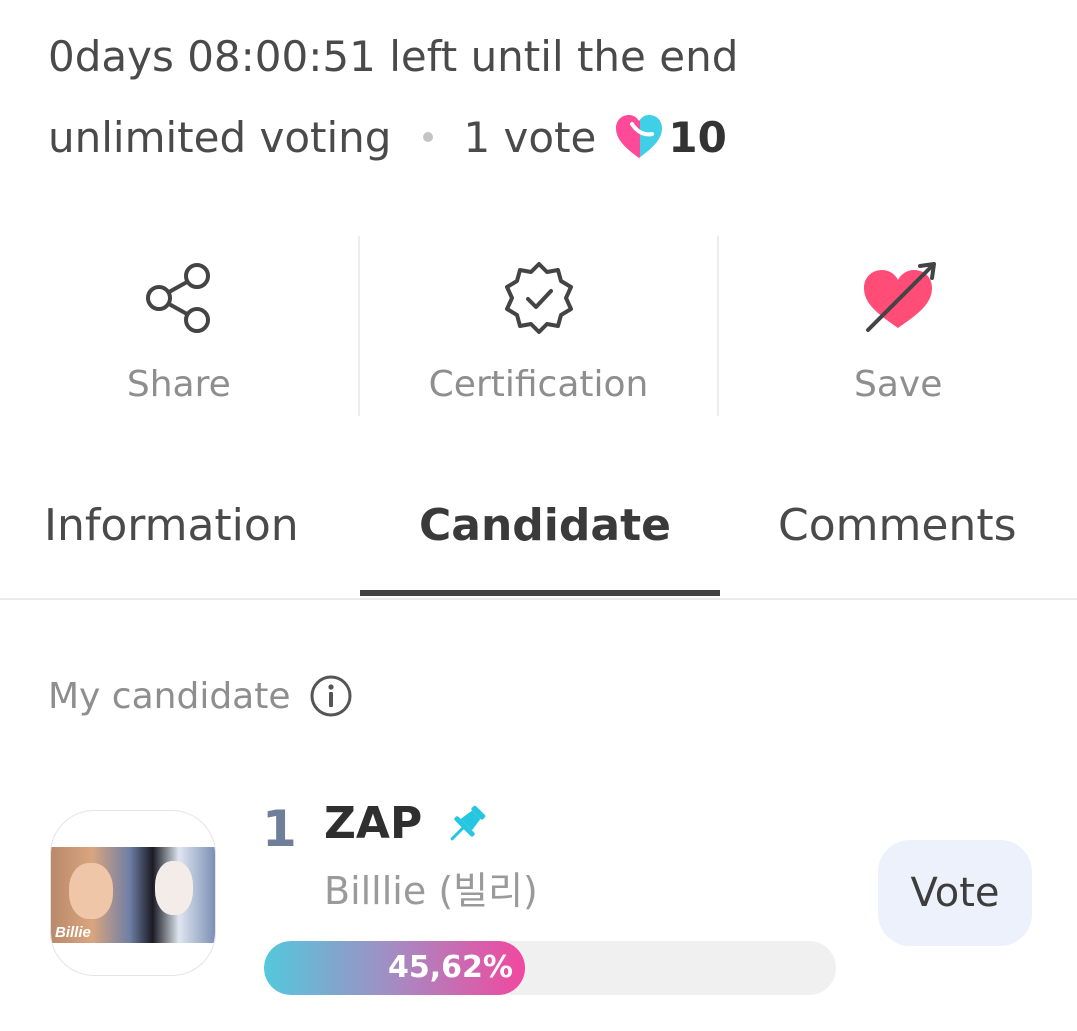 The image size is (1077, 1031). Describe the element at coordinates (171, 525) in the screenshot. I see `tab-information: Information` at that location.